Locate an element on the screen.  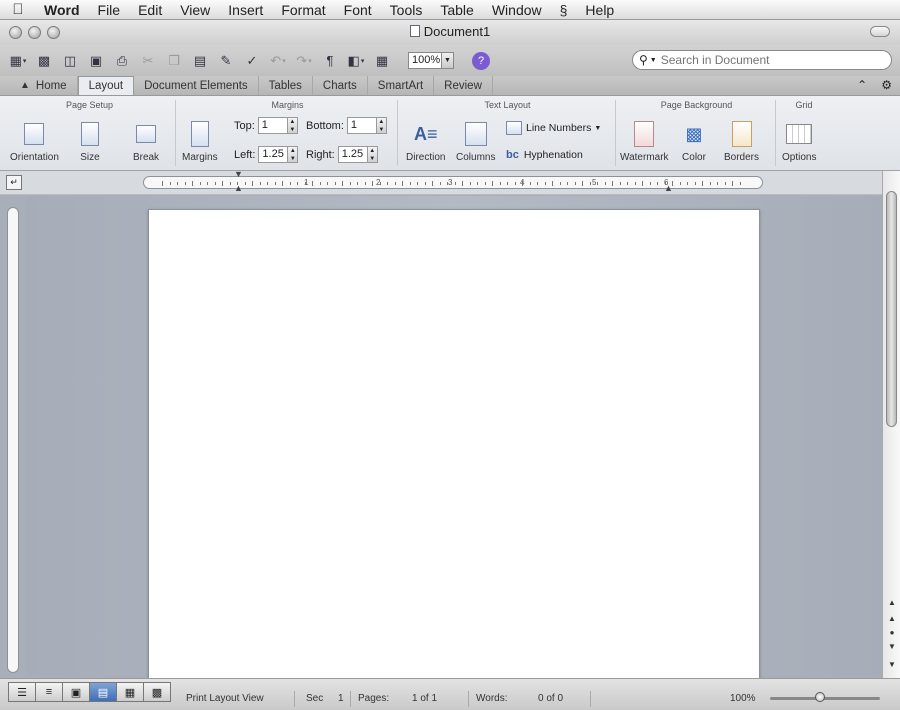
menu-tools: Tools is located at coordinates (407, 10).